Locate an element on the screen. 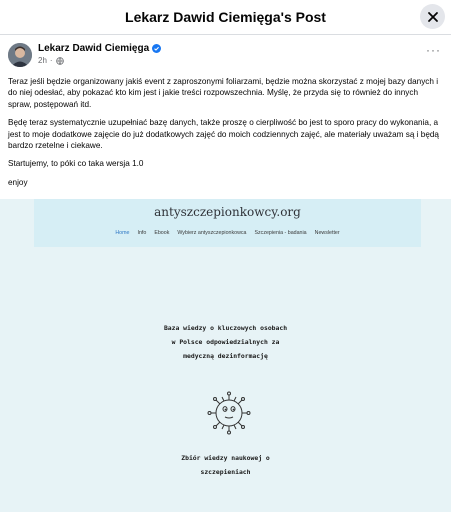 The image size is (451, 512). avatar is located at coordinates (20, 55).